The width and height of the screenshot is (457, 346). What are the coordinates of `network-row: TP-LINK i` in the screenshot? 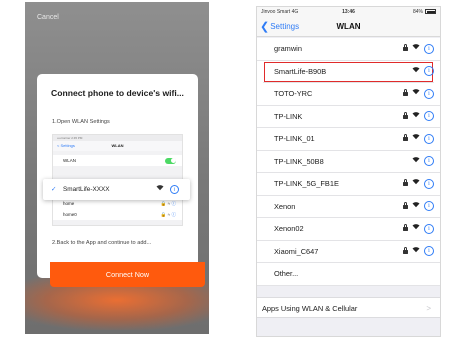 It's located at (348, 117).